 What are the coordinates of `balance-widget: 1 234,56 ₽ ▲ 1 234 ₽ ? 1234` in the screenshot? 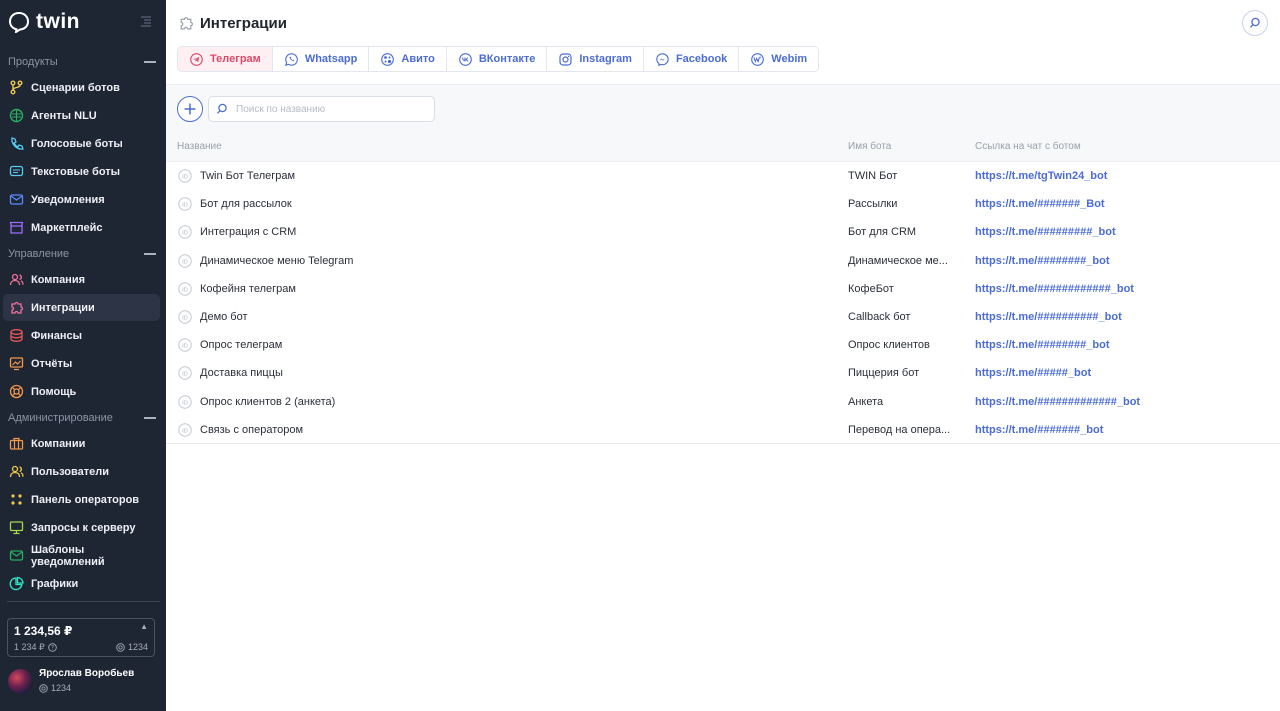 It's located at (81, 637).